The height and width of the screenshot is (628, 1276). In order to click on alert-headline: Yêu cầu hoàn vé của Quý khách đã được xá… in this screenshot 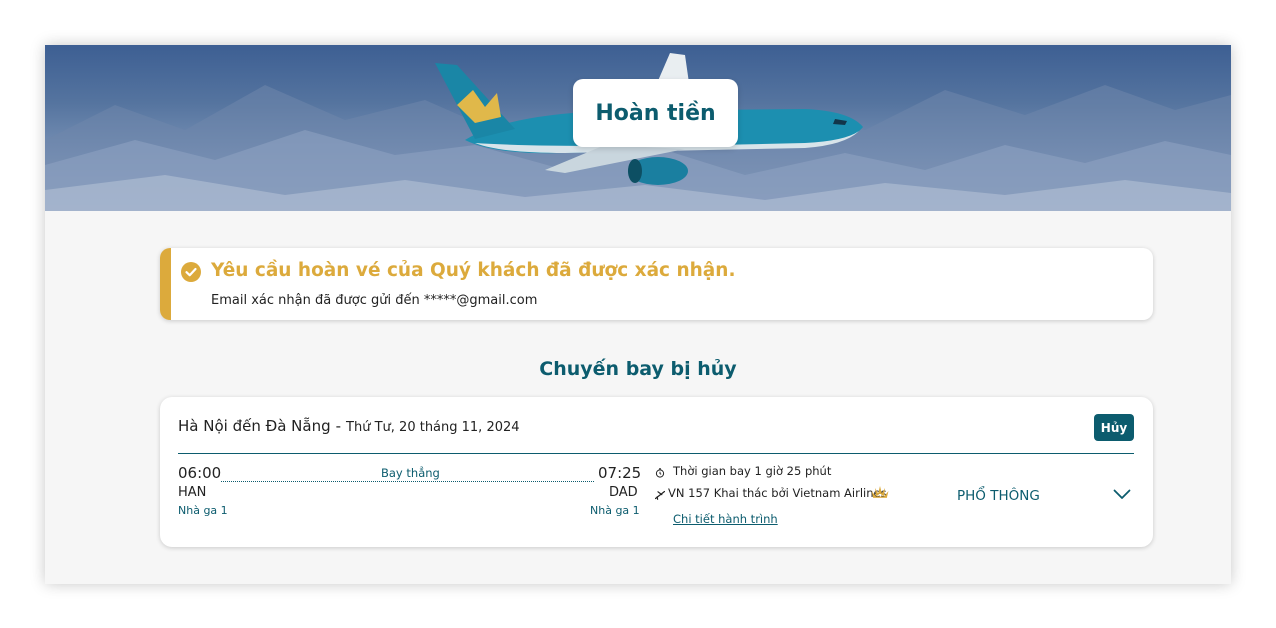, I will do `click(473, 270)`.